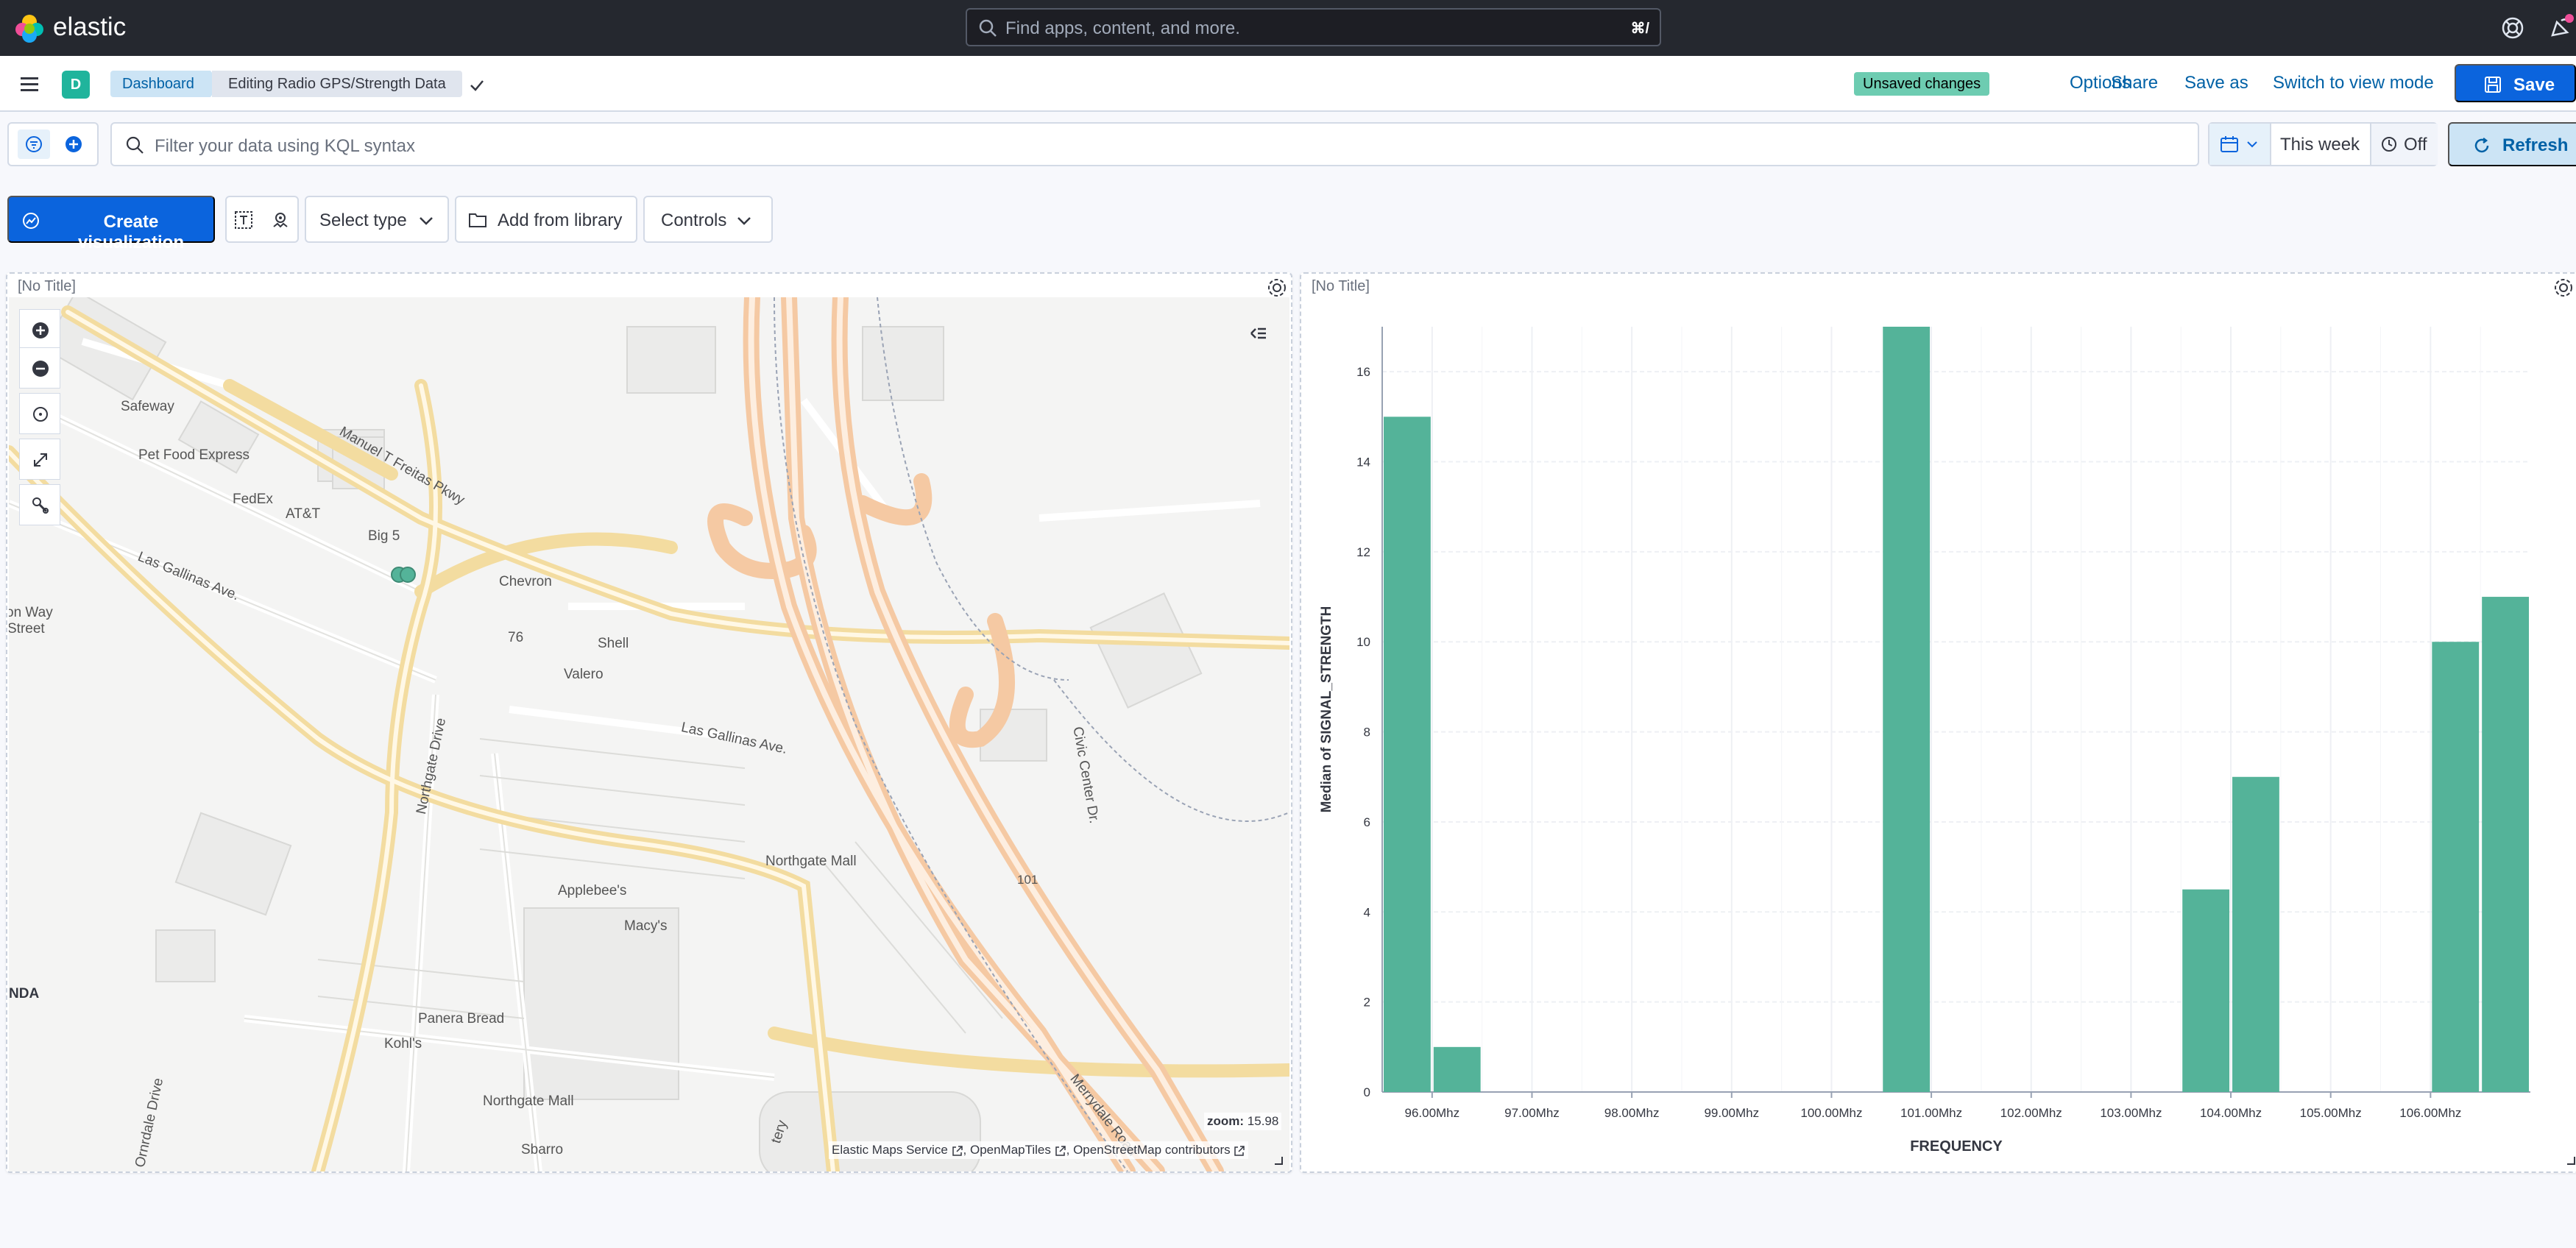 This screenshot has width=2576, height=1248. I want to click on attribution-omt-link: OpenMapTiles, so click(1011, 1150).